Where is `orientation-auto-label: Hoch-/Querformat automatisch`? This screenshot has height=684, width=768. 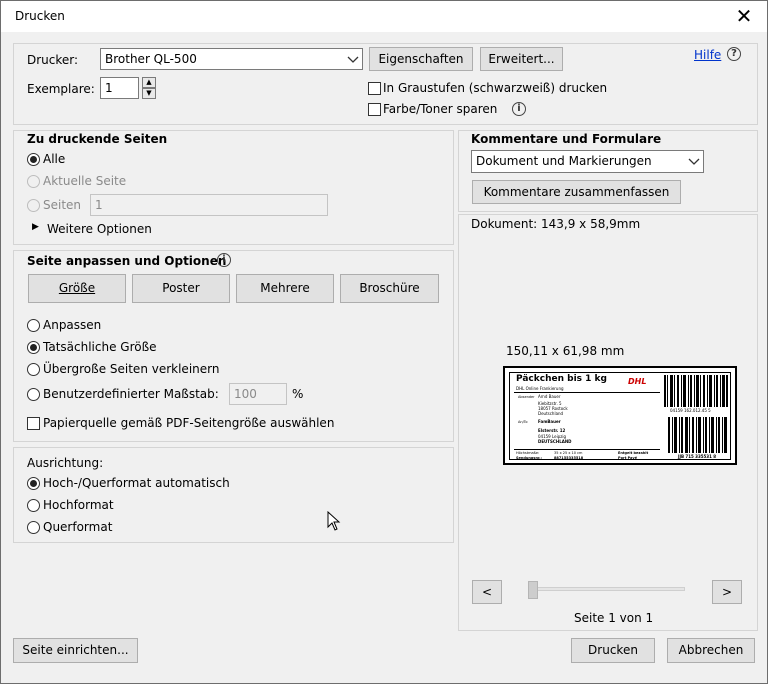
orientation-auto-label: Hoch-/Querformat automatisch is located at coordinates (136, 483).